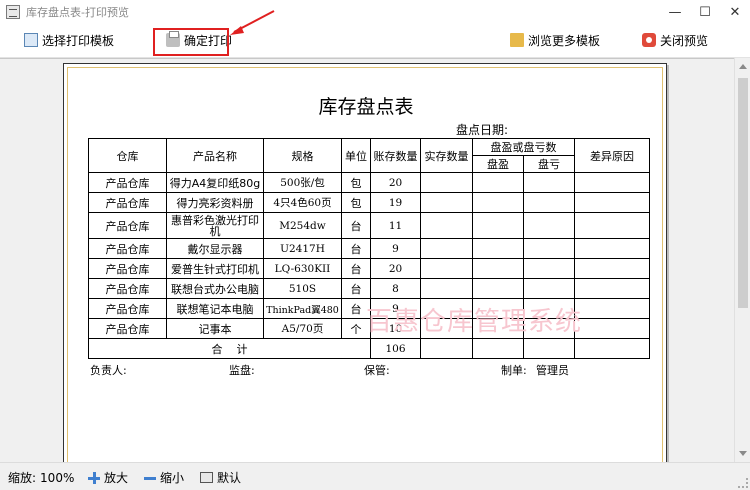  I want to click on default-zoom-button: 默认, so click(220, 477).